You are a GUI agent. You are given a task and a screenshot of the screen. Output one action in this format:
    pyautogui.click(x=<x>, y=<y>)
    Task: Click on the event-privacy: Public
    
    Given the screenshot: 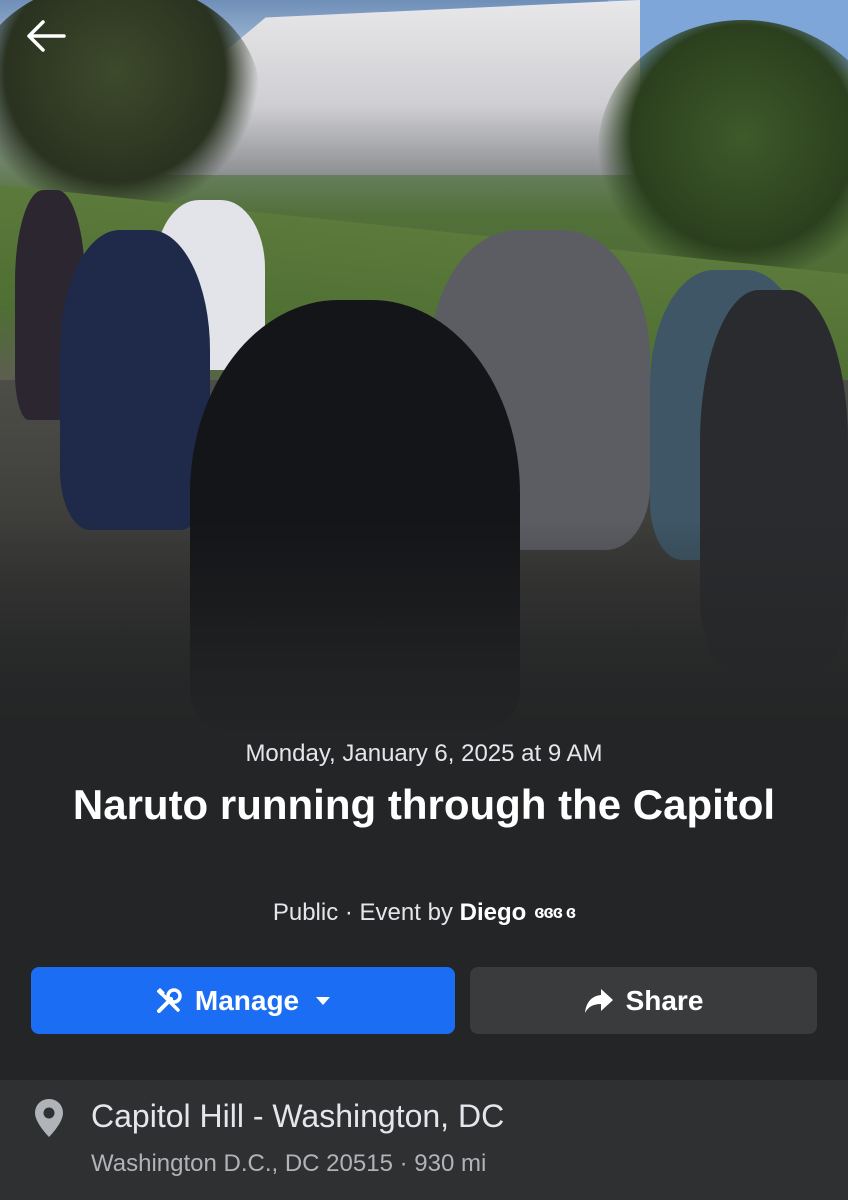 What is the action you would take?
    pyautogui.click(x=305, y=912)
    